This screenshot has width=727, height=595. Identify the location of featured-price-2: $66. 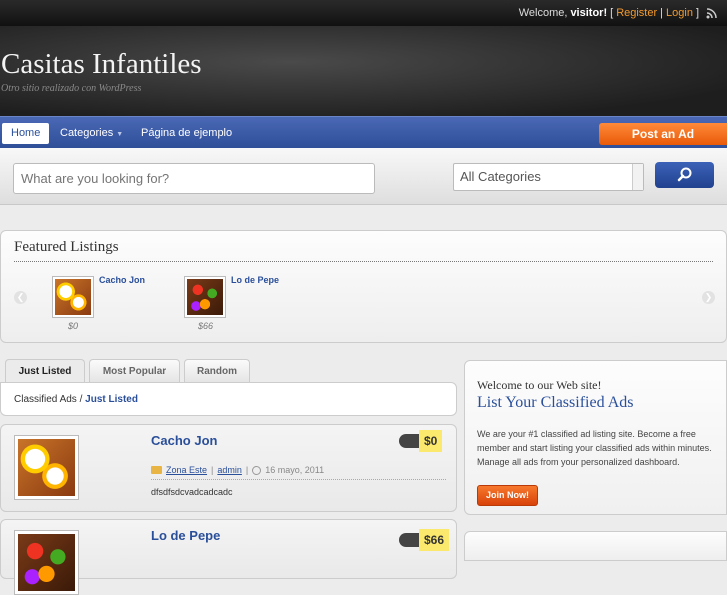
(206, 326).